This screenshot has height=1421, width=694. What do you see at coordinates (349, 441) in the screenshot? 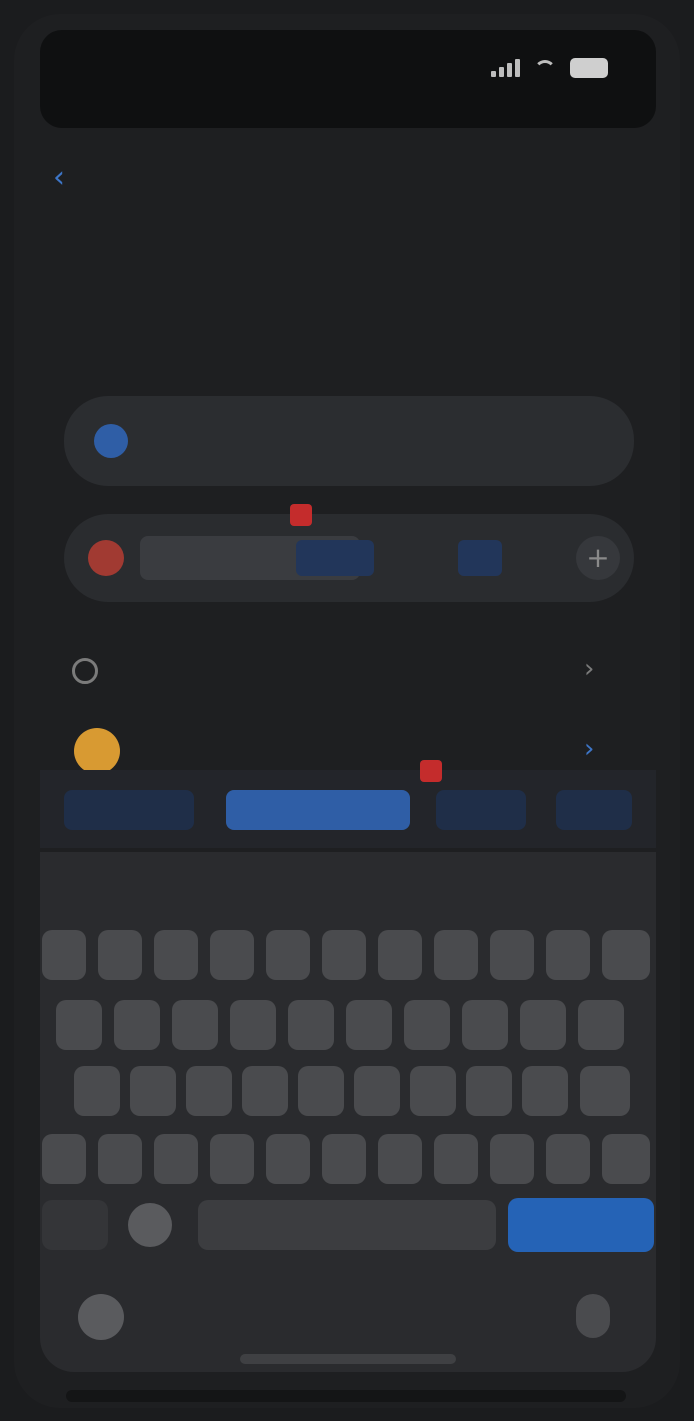
I see `list-card-primary` at bounding box center [349, 441].